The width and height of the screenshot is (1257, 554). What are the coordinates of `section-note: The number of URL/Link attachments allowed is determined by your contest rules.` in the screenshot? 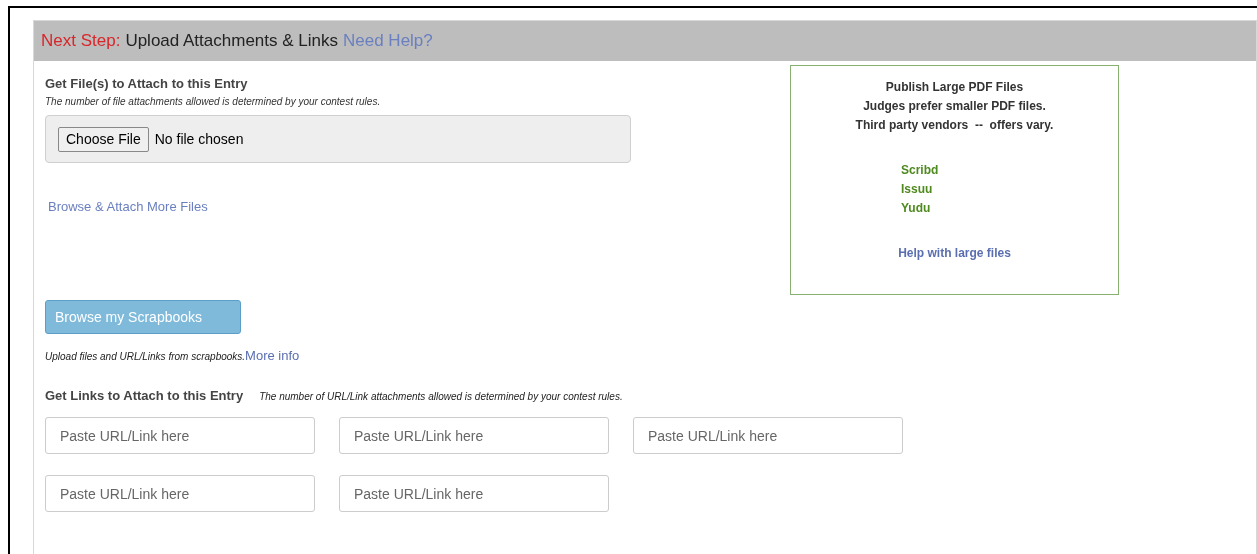 It's located at (441, 396).